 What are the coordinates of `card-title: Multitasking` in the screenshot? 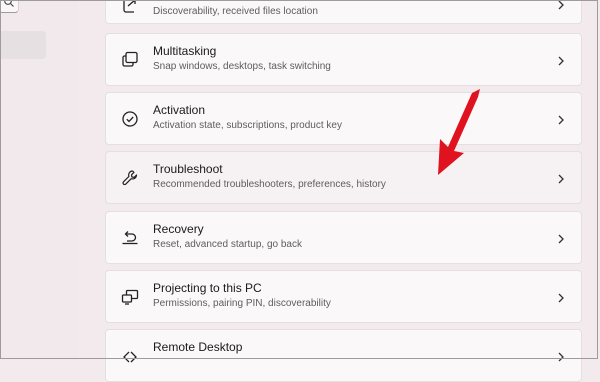 It's located at (185, 51).